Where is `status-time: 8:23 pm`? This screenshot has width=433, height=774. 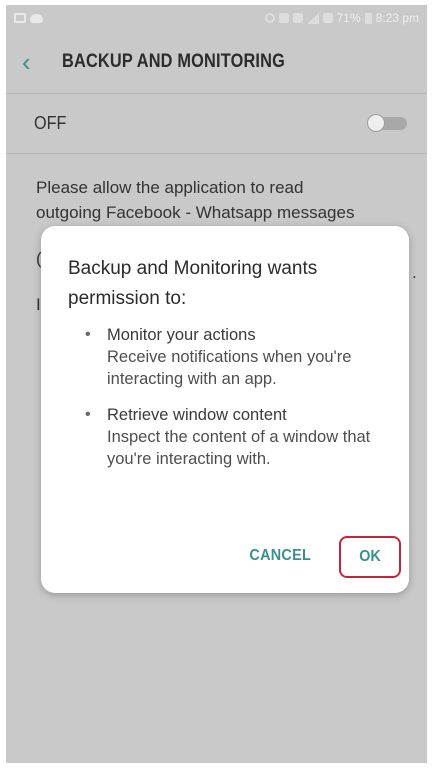
status-time: 8:23 pm is located at coordinates (397, 18).